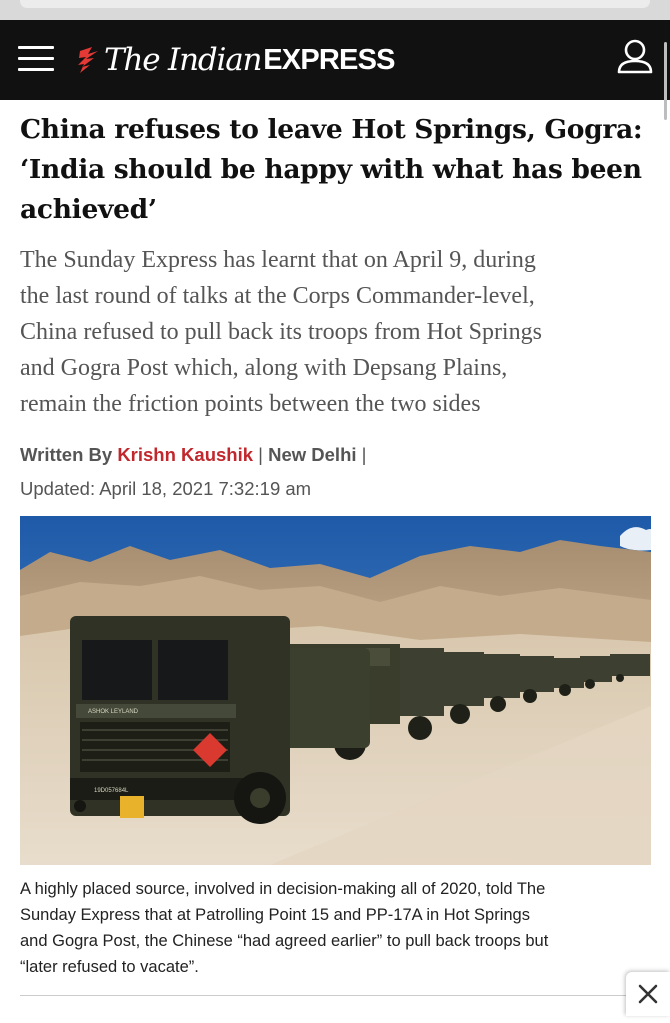  I want to click on browser-top-strip, so click(335, 10).